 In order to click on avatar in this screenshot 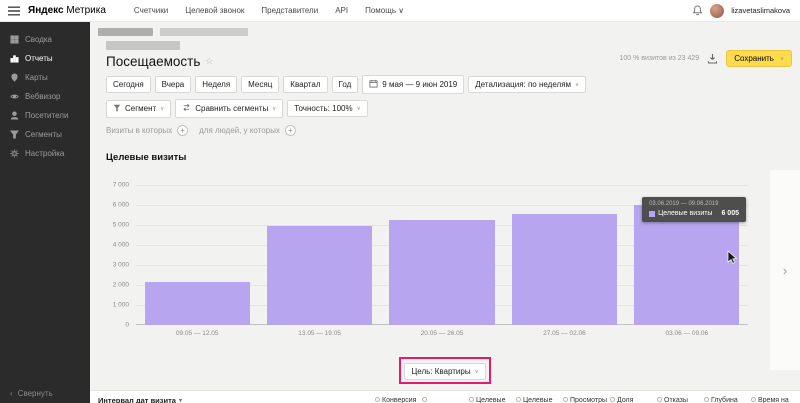, I will do `click(717, 10)`.